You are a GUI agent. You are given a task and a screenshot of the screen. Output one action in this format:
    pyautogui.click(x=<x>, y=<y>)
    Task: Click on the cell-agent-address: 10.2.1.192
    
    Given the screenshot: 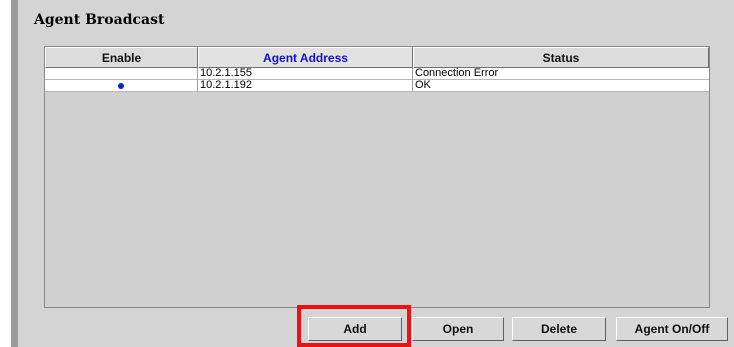 What is the action you would take?
    pyautogui.click(x=305, y=86)
    